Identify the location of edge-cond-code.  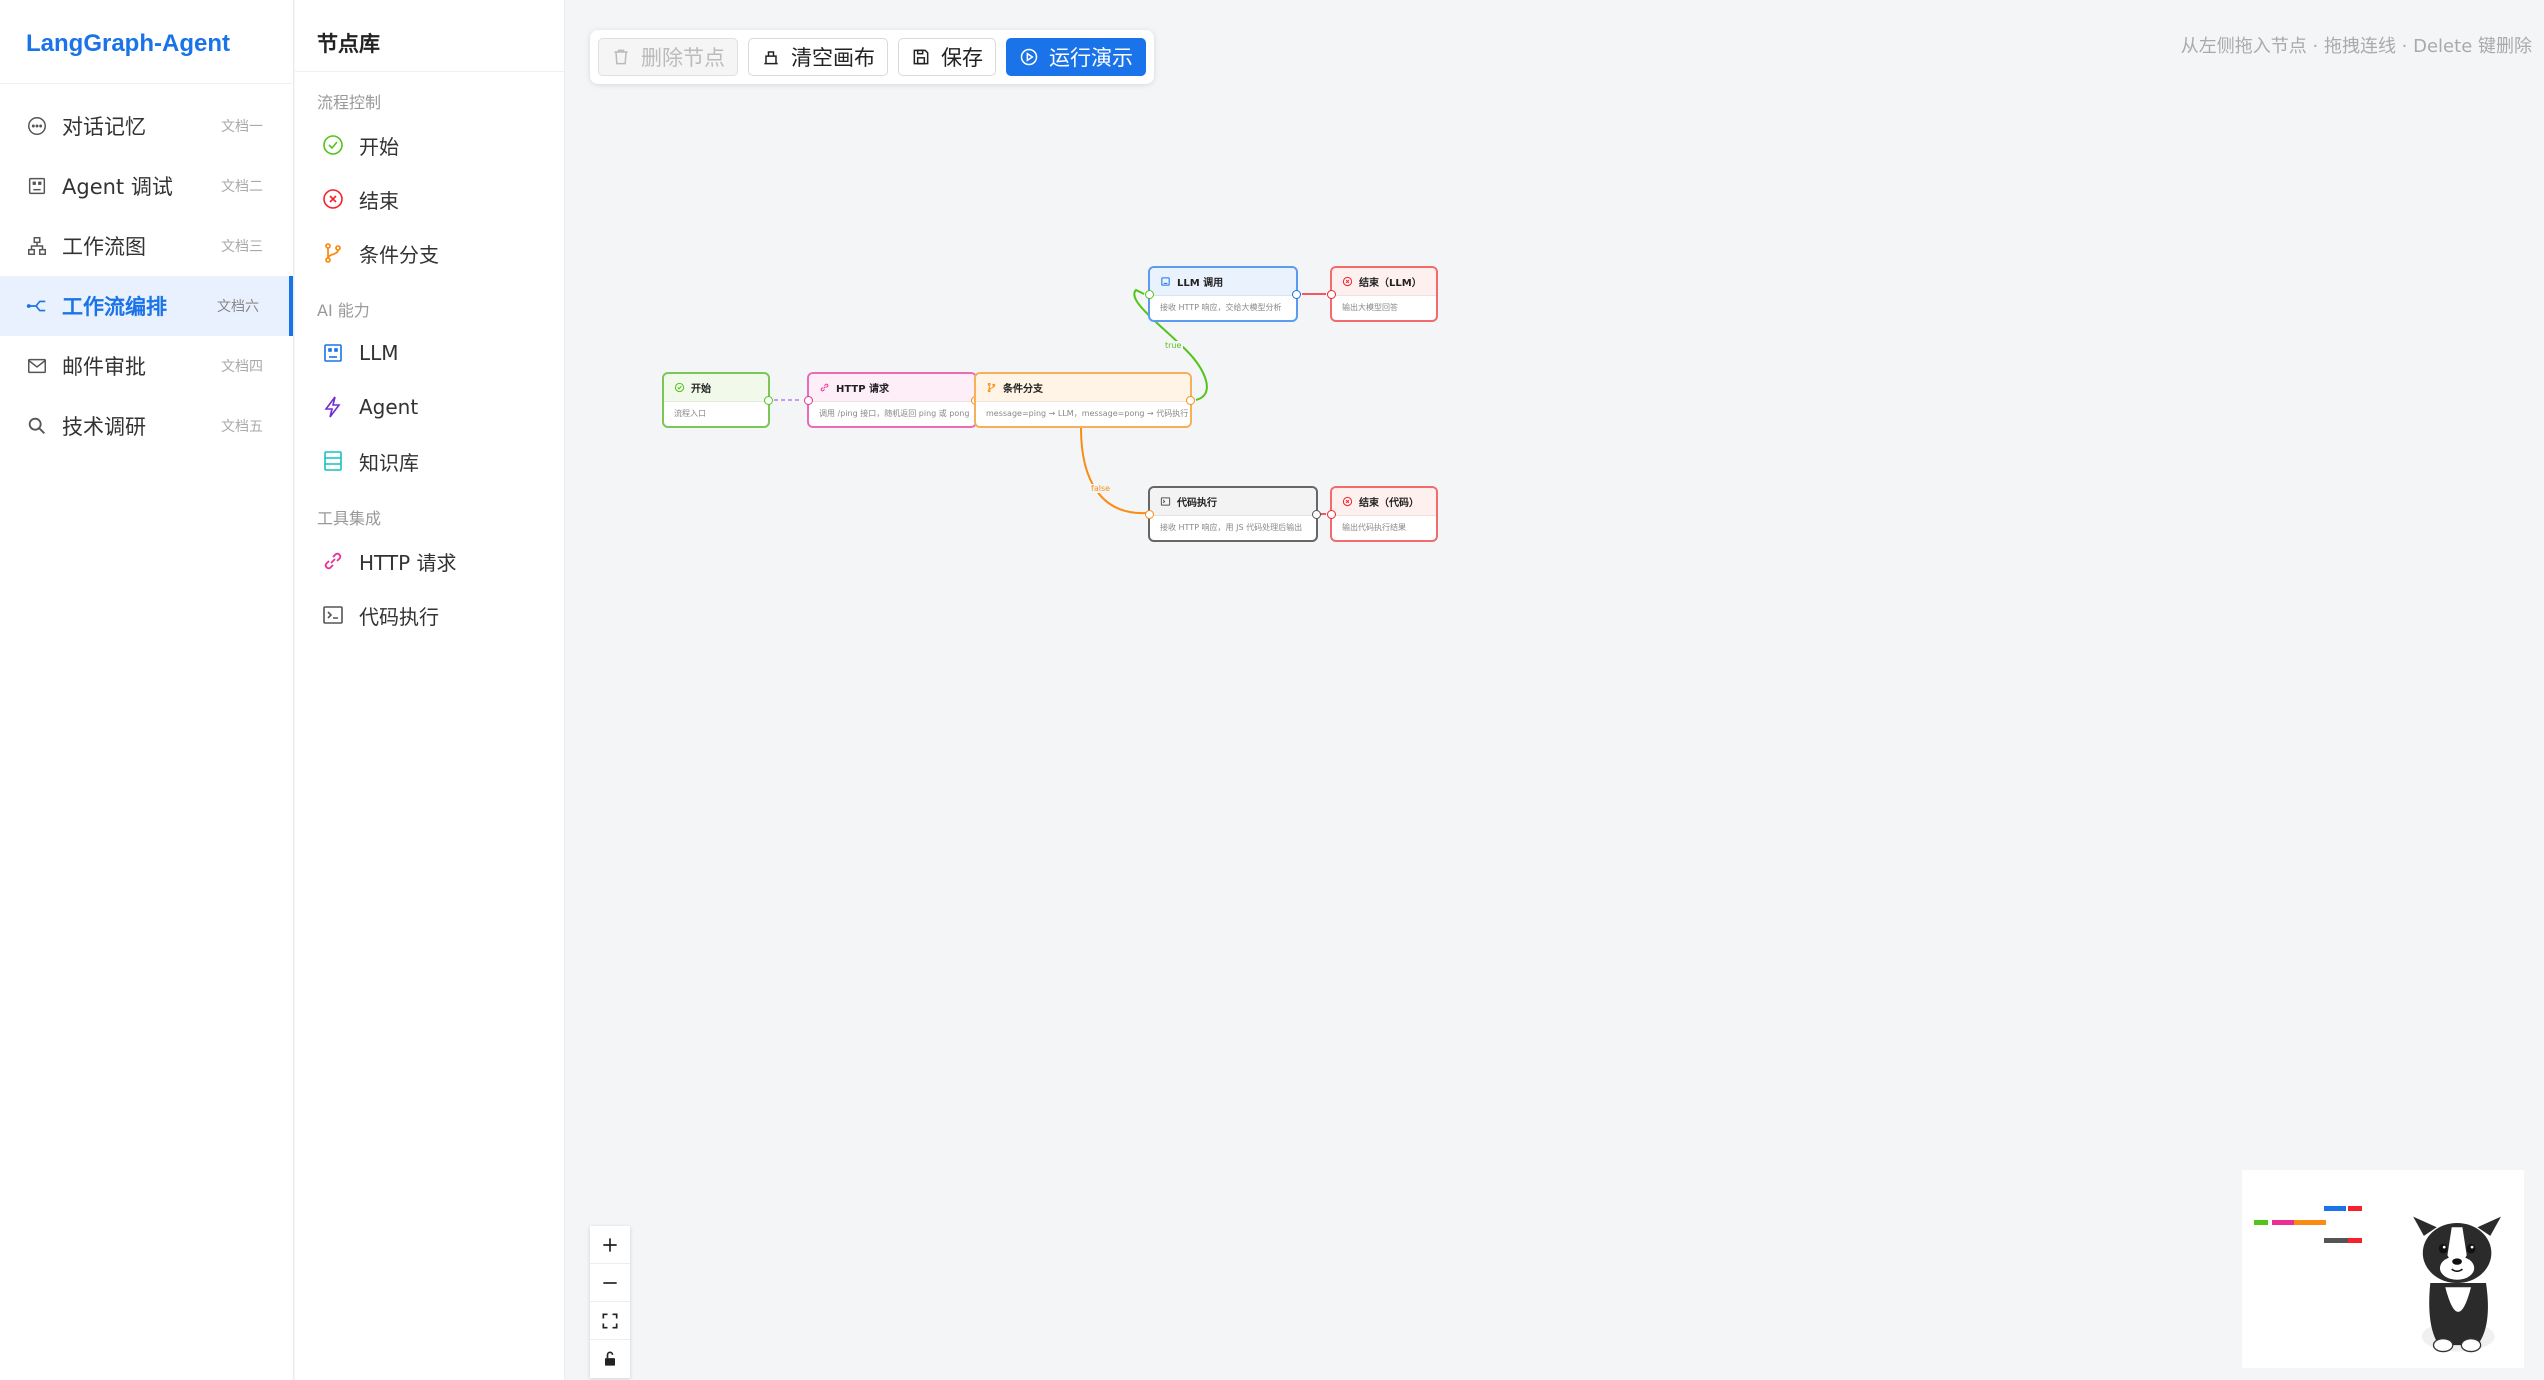
(1113, 471).